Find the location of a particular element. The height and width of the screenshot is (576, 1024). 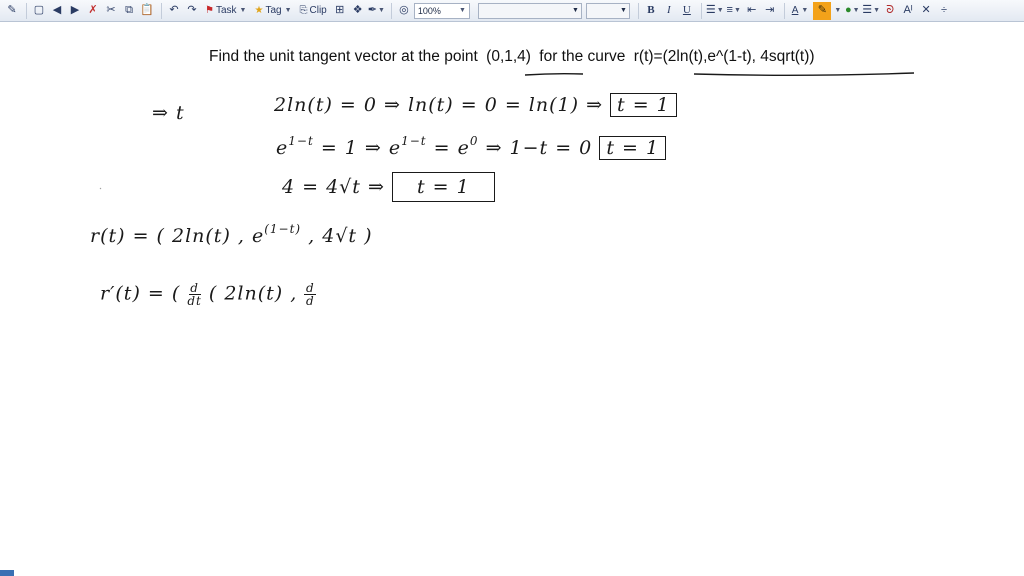

frac2-den: d is located at coordinates (310, 301).